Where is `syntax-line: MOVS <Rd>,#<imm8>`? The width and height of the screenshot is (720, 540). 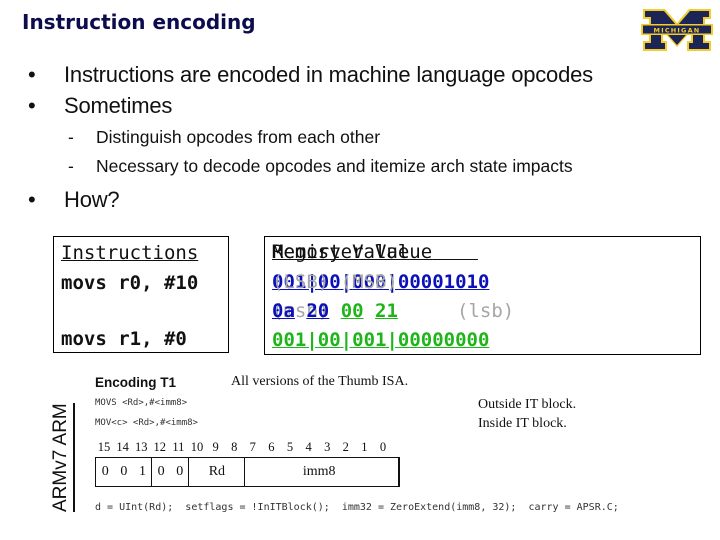 syntax-line: MOVS <Rd>,#<imm8> is located at coordinates (141, 403).